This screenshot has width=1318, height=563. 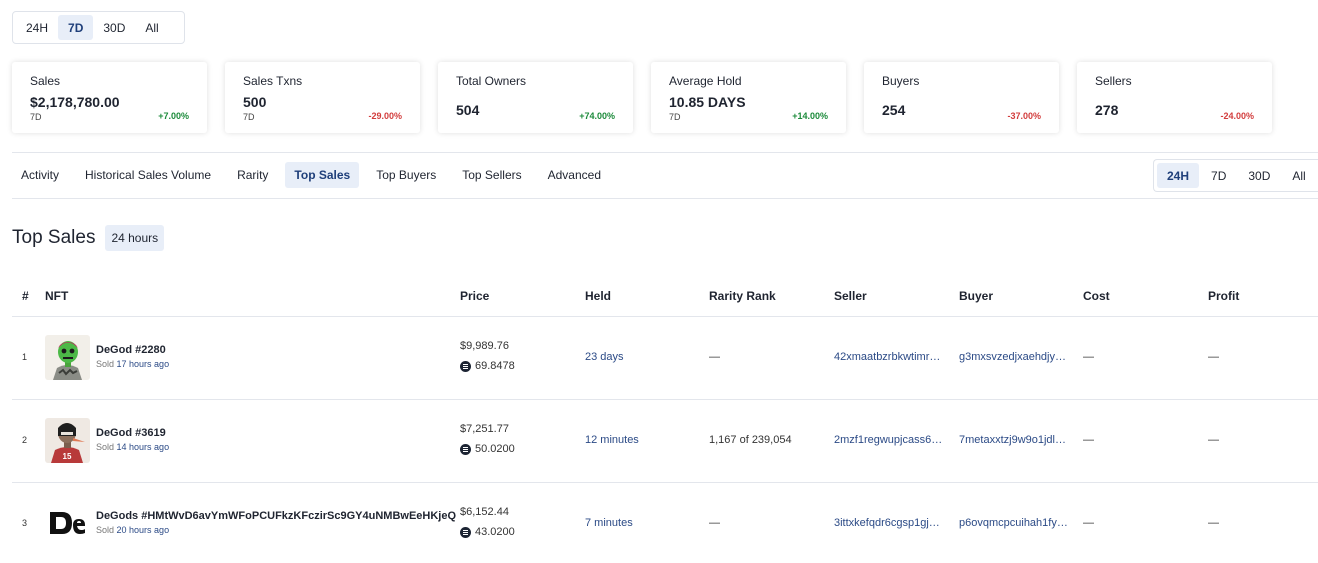 What do you see at coordinates (45, 81) in the screenshot?
I see `stat-label: Sales` at bounding box center [45, 81].